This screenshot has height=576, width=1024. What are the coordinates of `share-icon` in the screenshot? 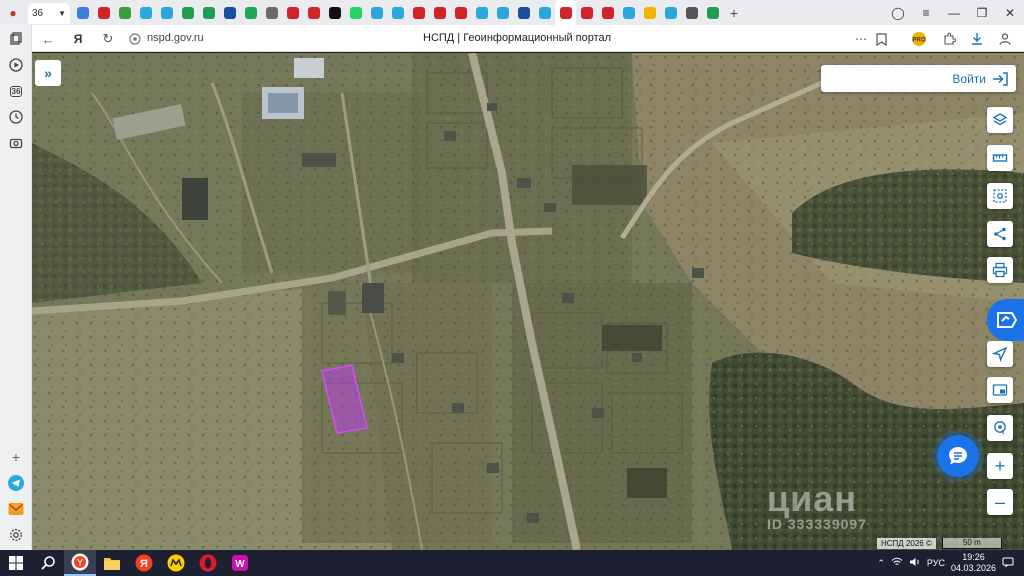 It's located at (1000, 234).